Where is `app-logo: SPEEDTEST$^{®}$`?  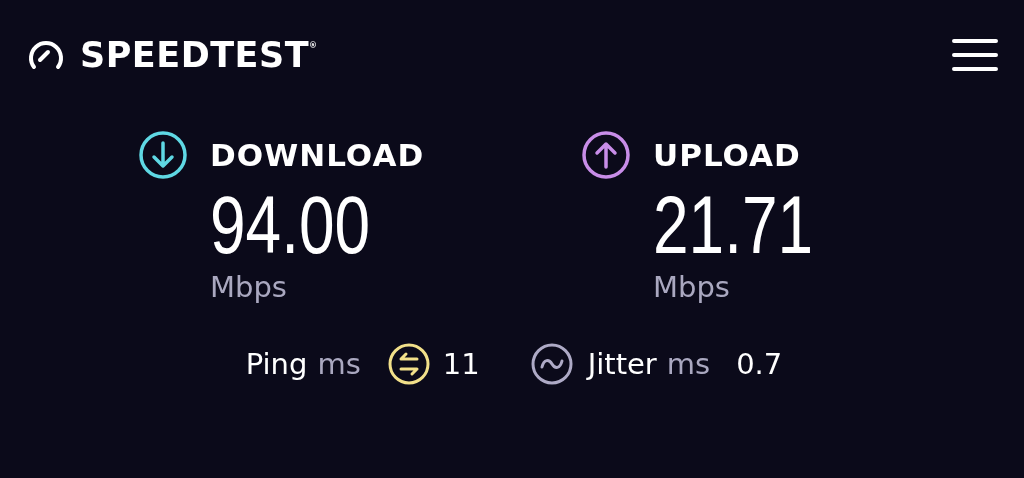 app-logo: SPEEDTEST$^{®}$ is located at coordinates (199, 55).